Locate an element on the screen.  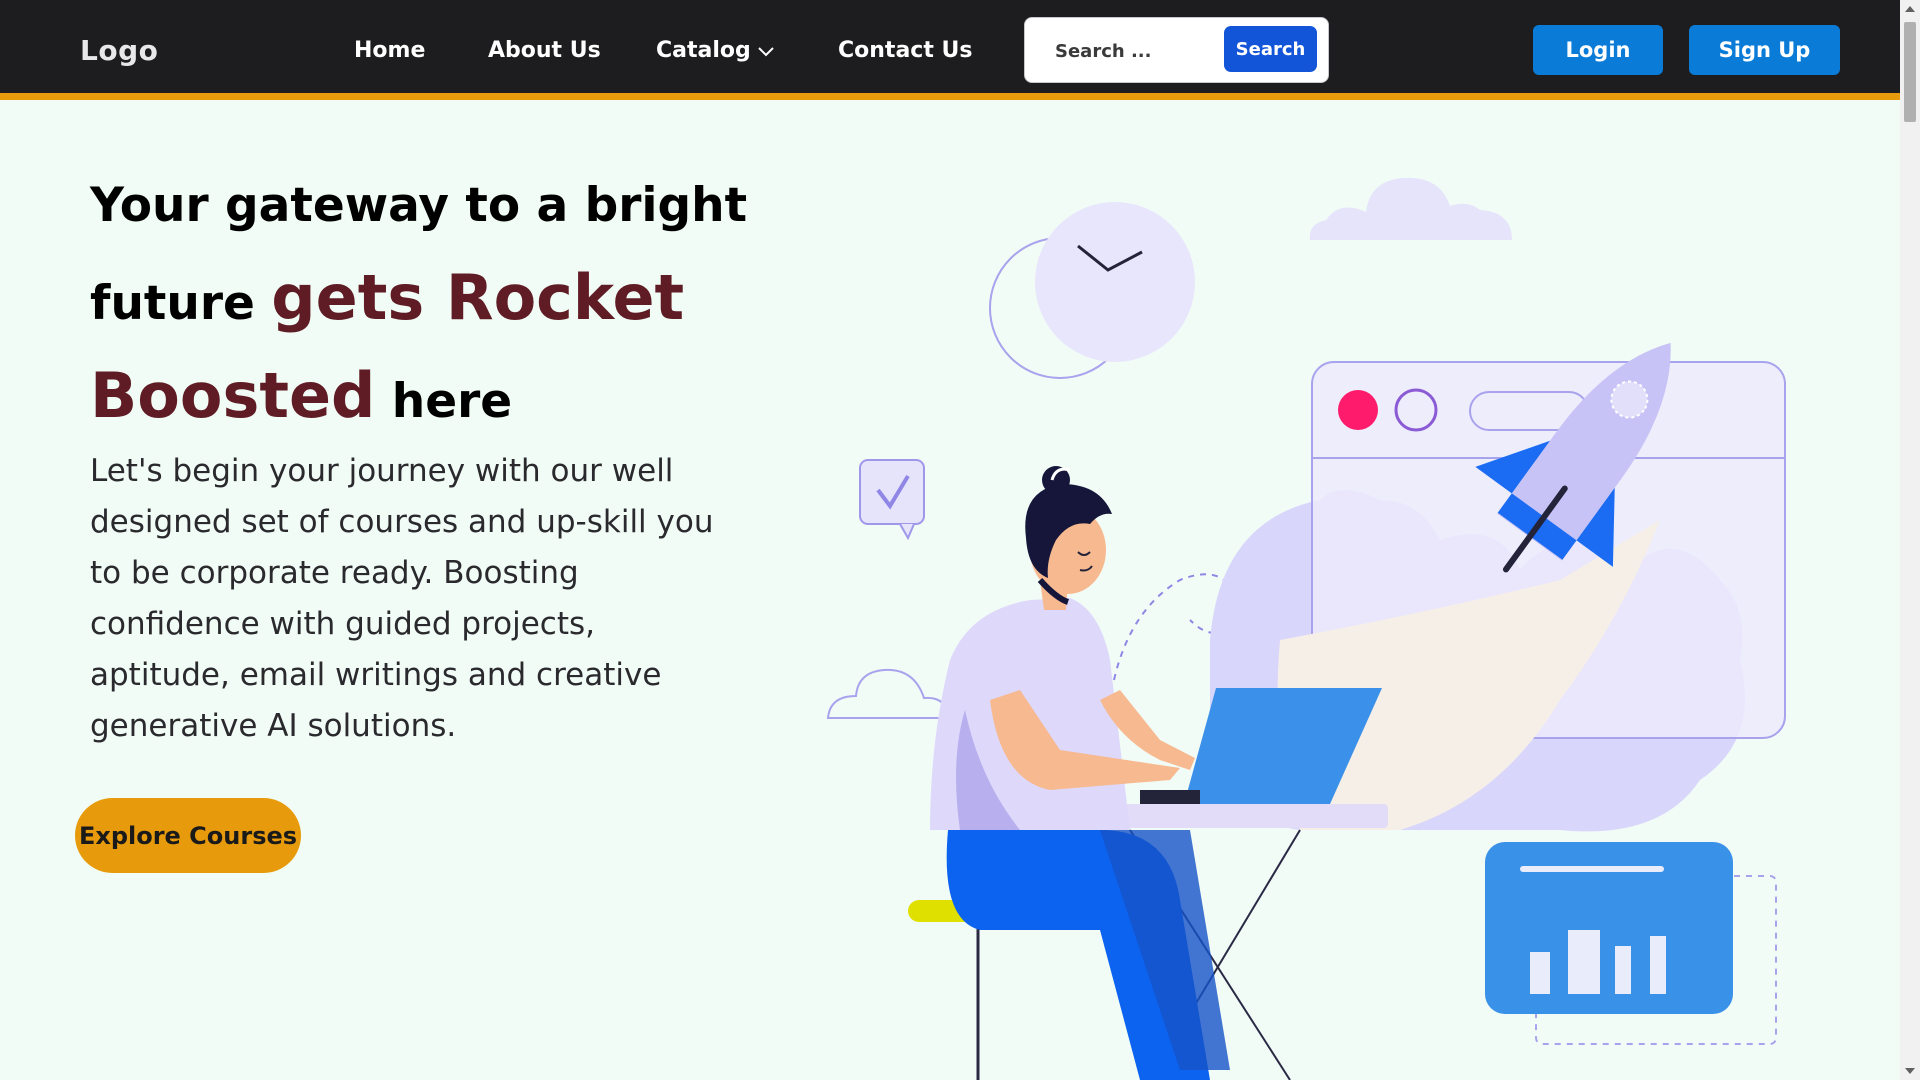
explore-courses-button: Explore Courses is located at coordinates (188, 835).